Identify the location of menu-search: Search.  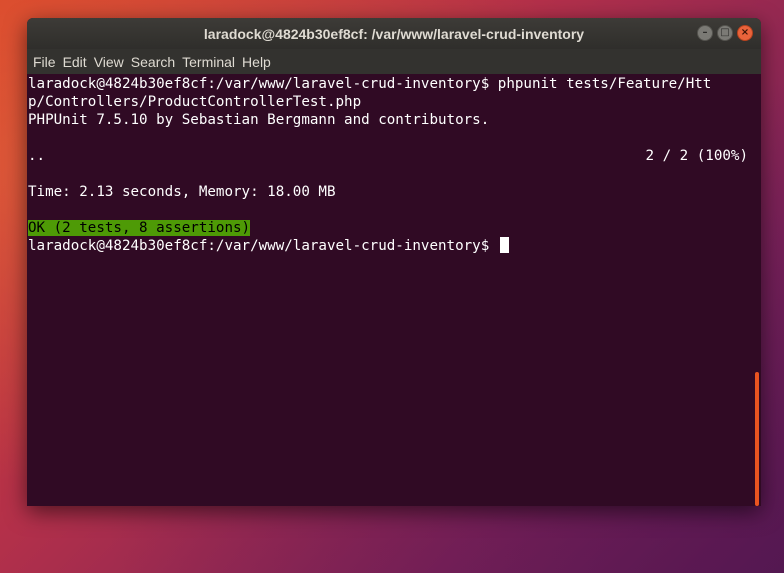
(156, 62).